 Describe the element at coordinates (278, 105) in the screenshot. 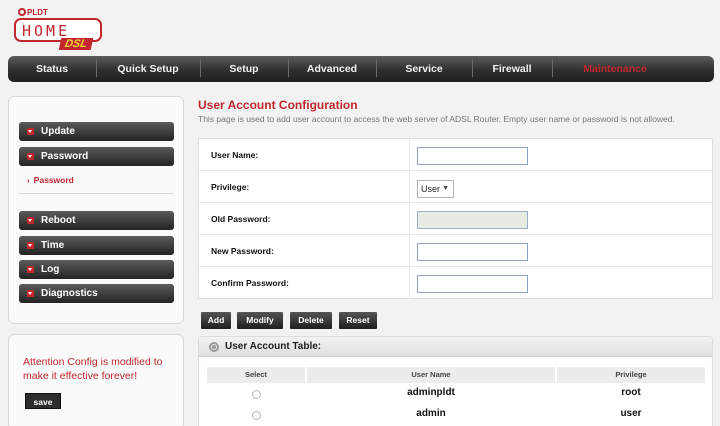

I see `page-title: User Account Configuration` at that location.